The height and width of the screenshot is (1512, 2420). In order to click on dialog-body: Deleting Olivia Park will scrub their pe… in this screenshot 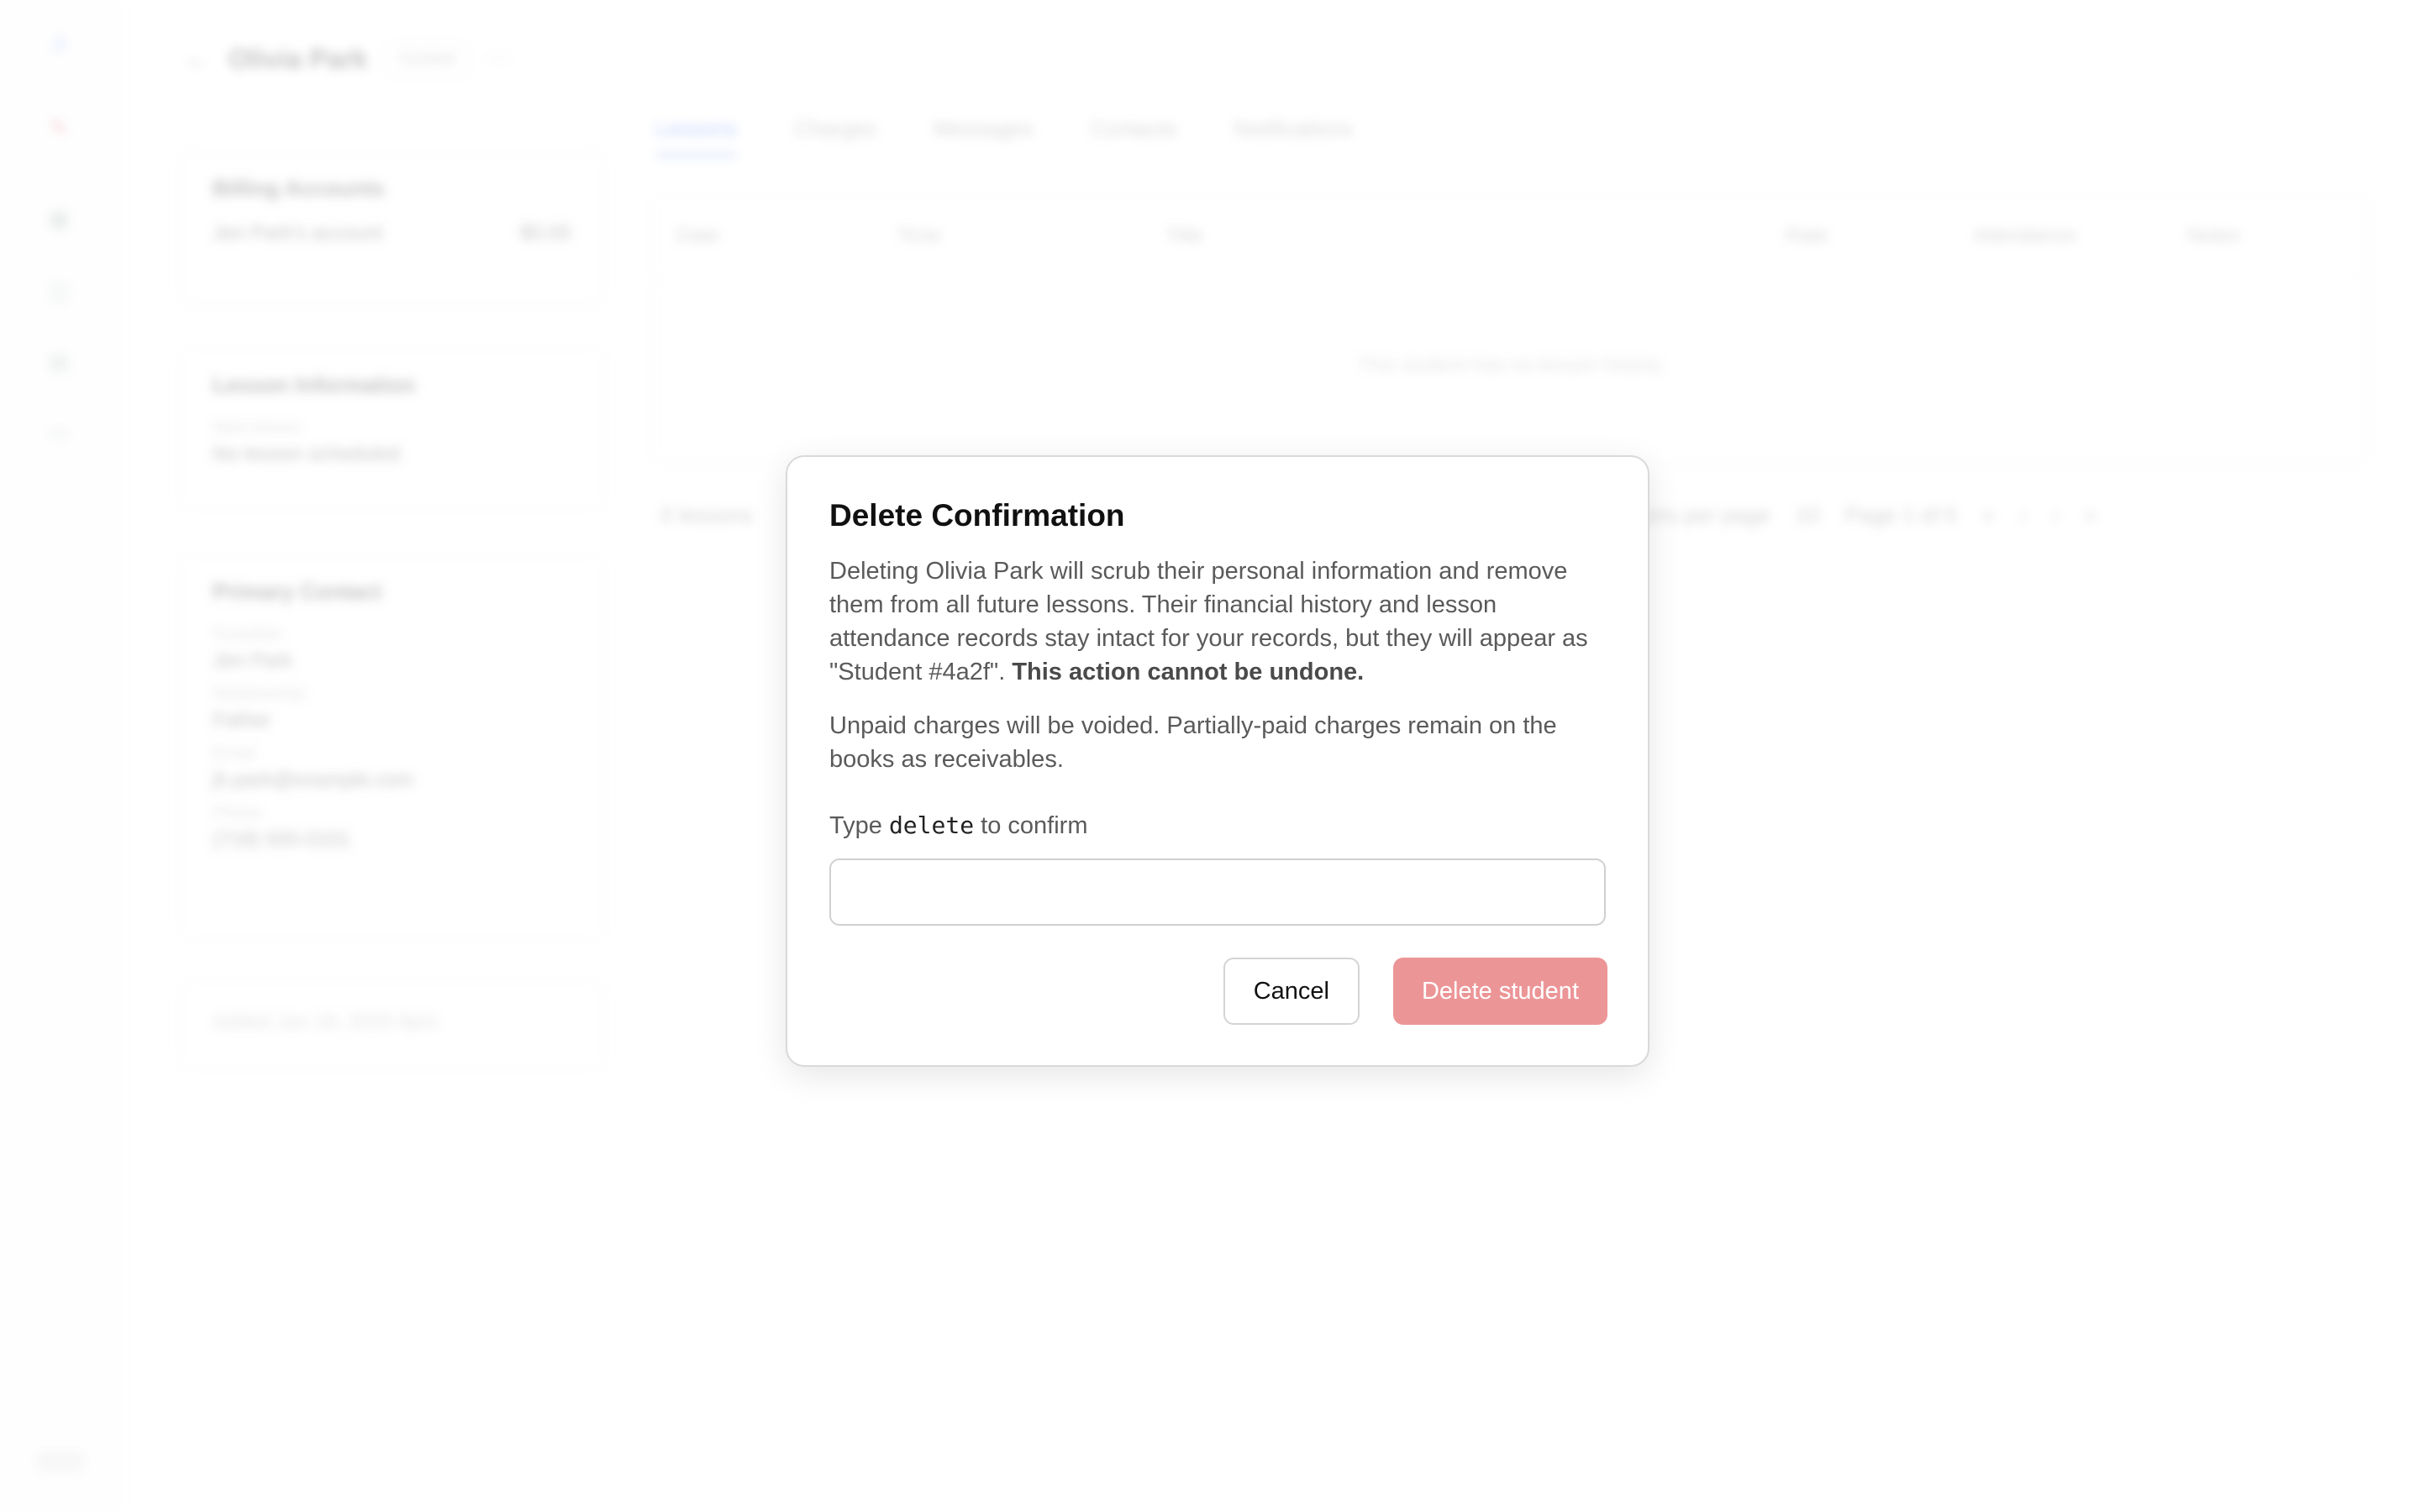, I will do `click(1217, 621)`.